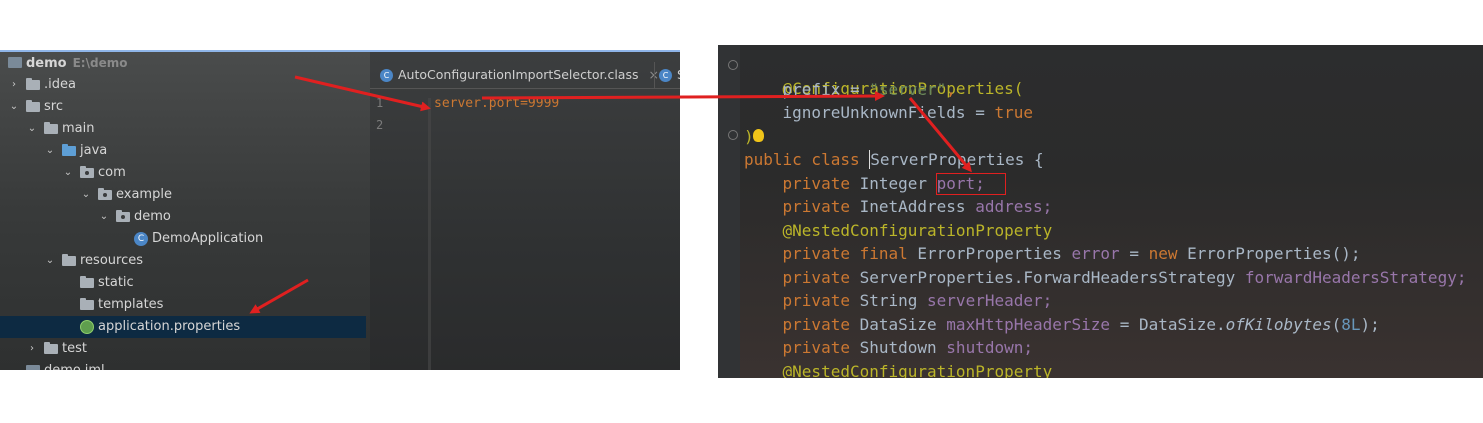  Describe the element at coordinates (169, 326) in the screenshot. I see `tree-label: application.properties` at that location.